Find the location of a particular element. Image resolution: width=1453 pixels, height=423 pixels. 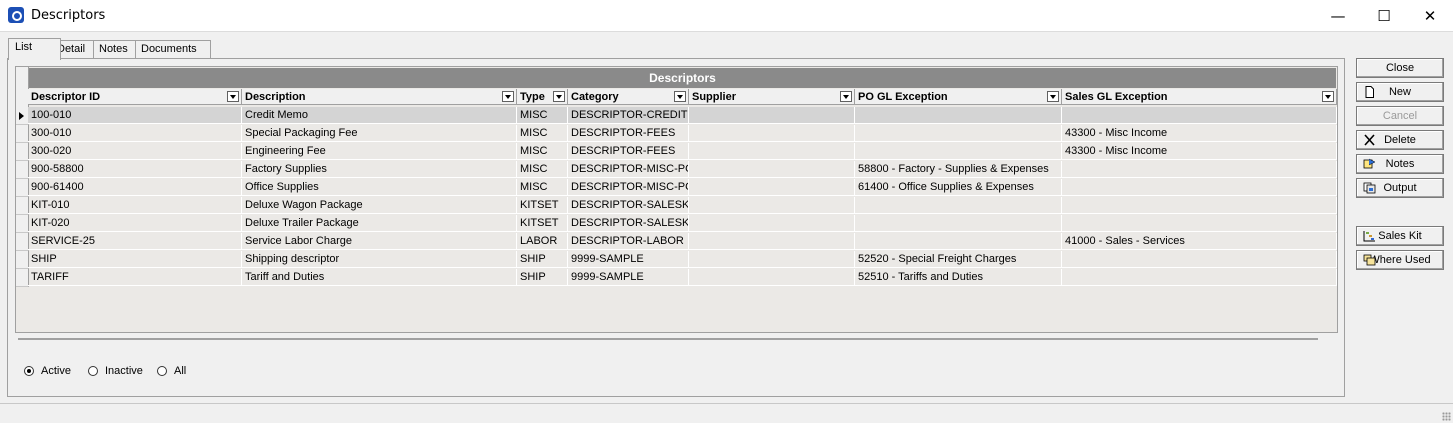

radio-active: Active is located at coordinates (54, 372).